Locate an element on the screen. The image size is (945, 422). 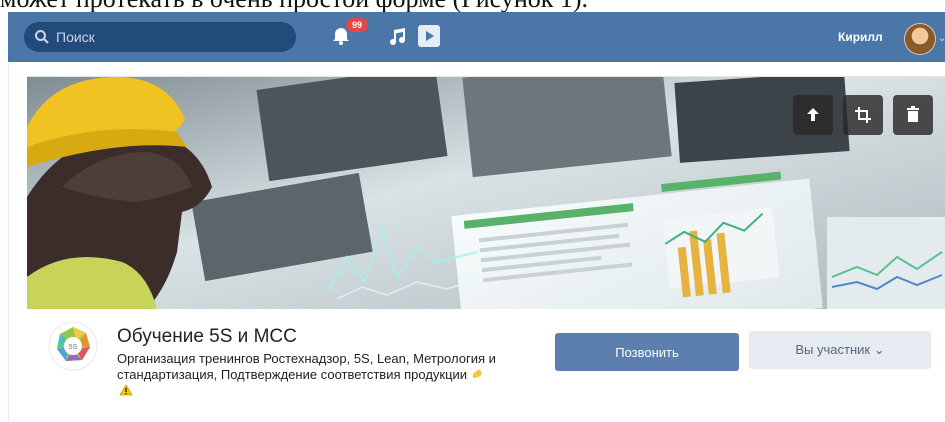
notifications-badge: 99 is located at coordinates (357, 25).